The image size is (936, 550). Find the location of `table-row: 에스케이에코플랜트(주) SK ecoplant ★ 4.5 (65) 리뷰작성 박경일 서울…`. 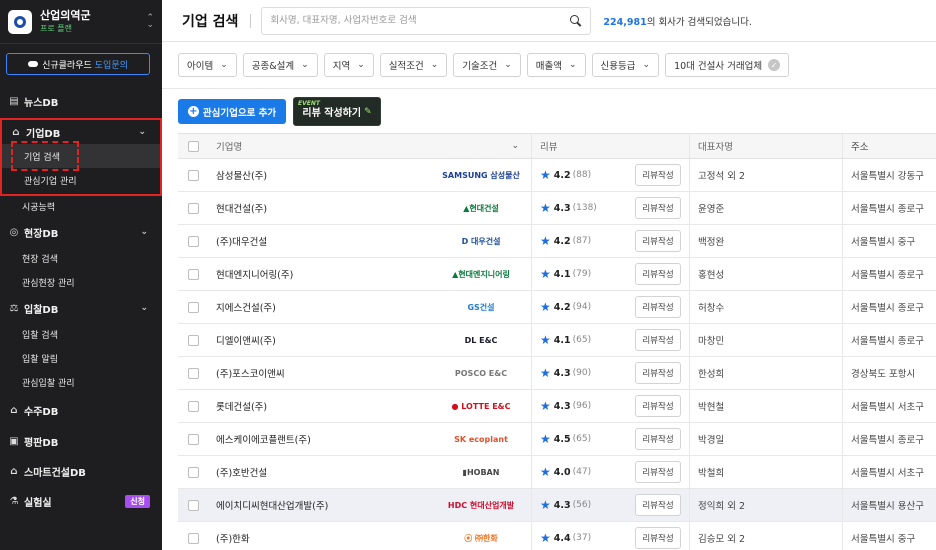

table-row: 에스케이에코플랜트(주) SK ecoplant ★ 4.5 (65) 리뷰작성 박경일 서울… is located at coordinates (557, 439).